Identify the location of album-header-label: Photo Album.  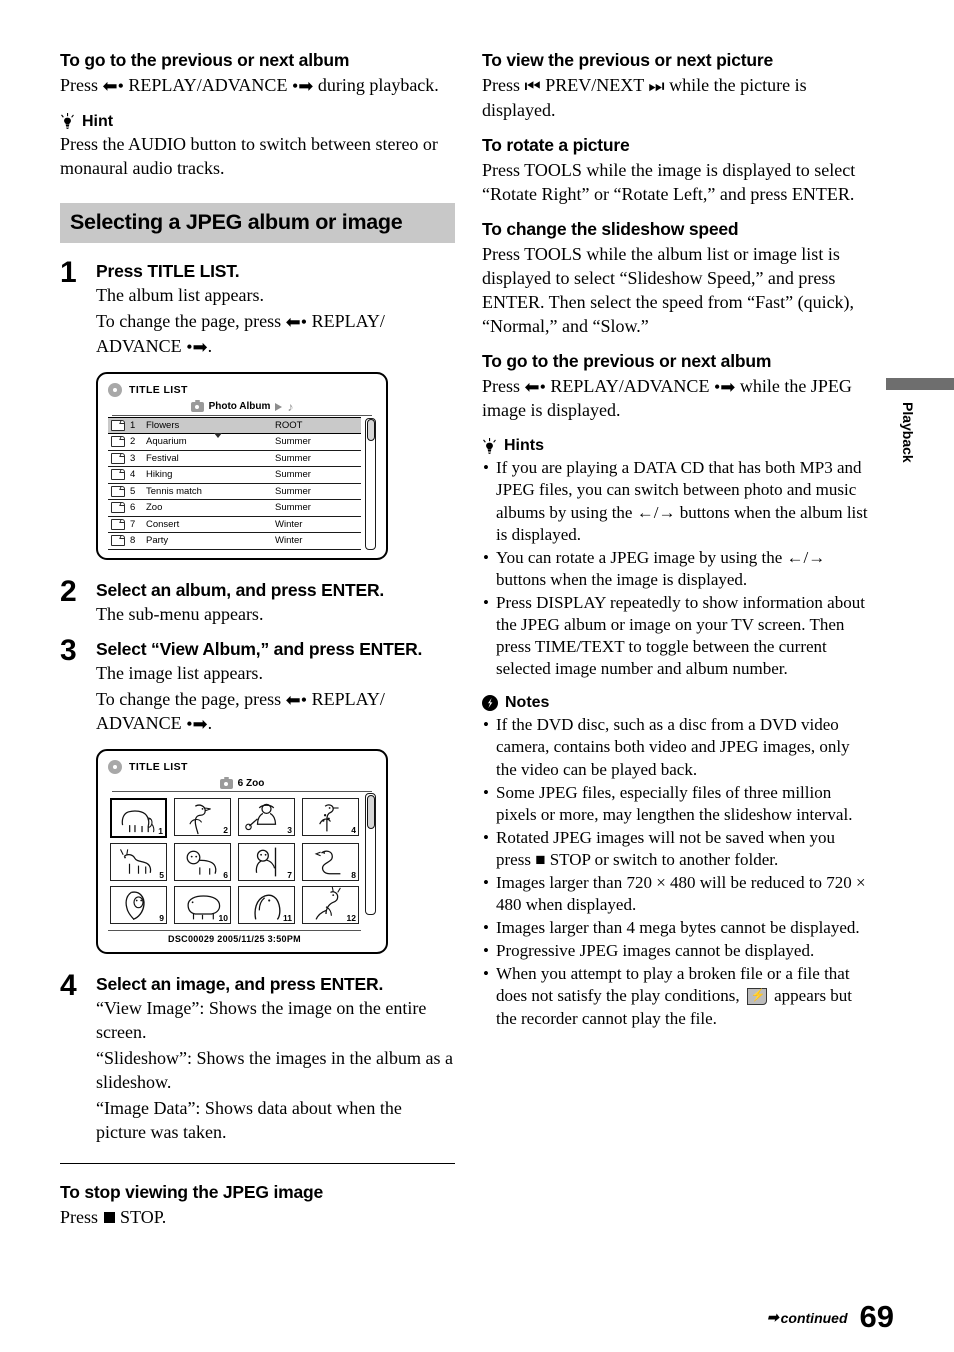
(239, 407).